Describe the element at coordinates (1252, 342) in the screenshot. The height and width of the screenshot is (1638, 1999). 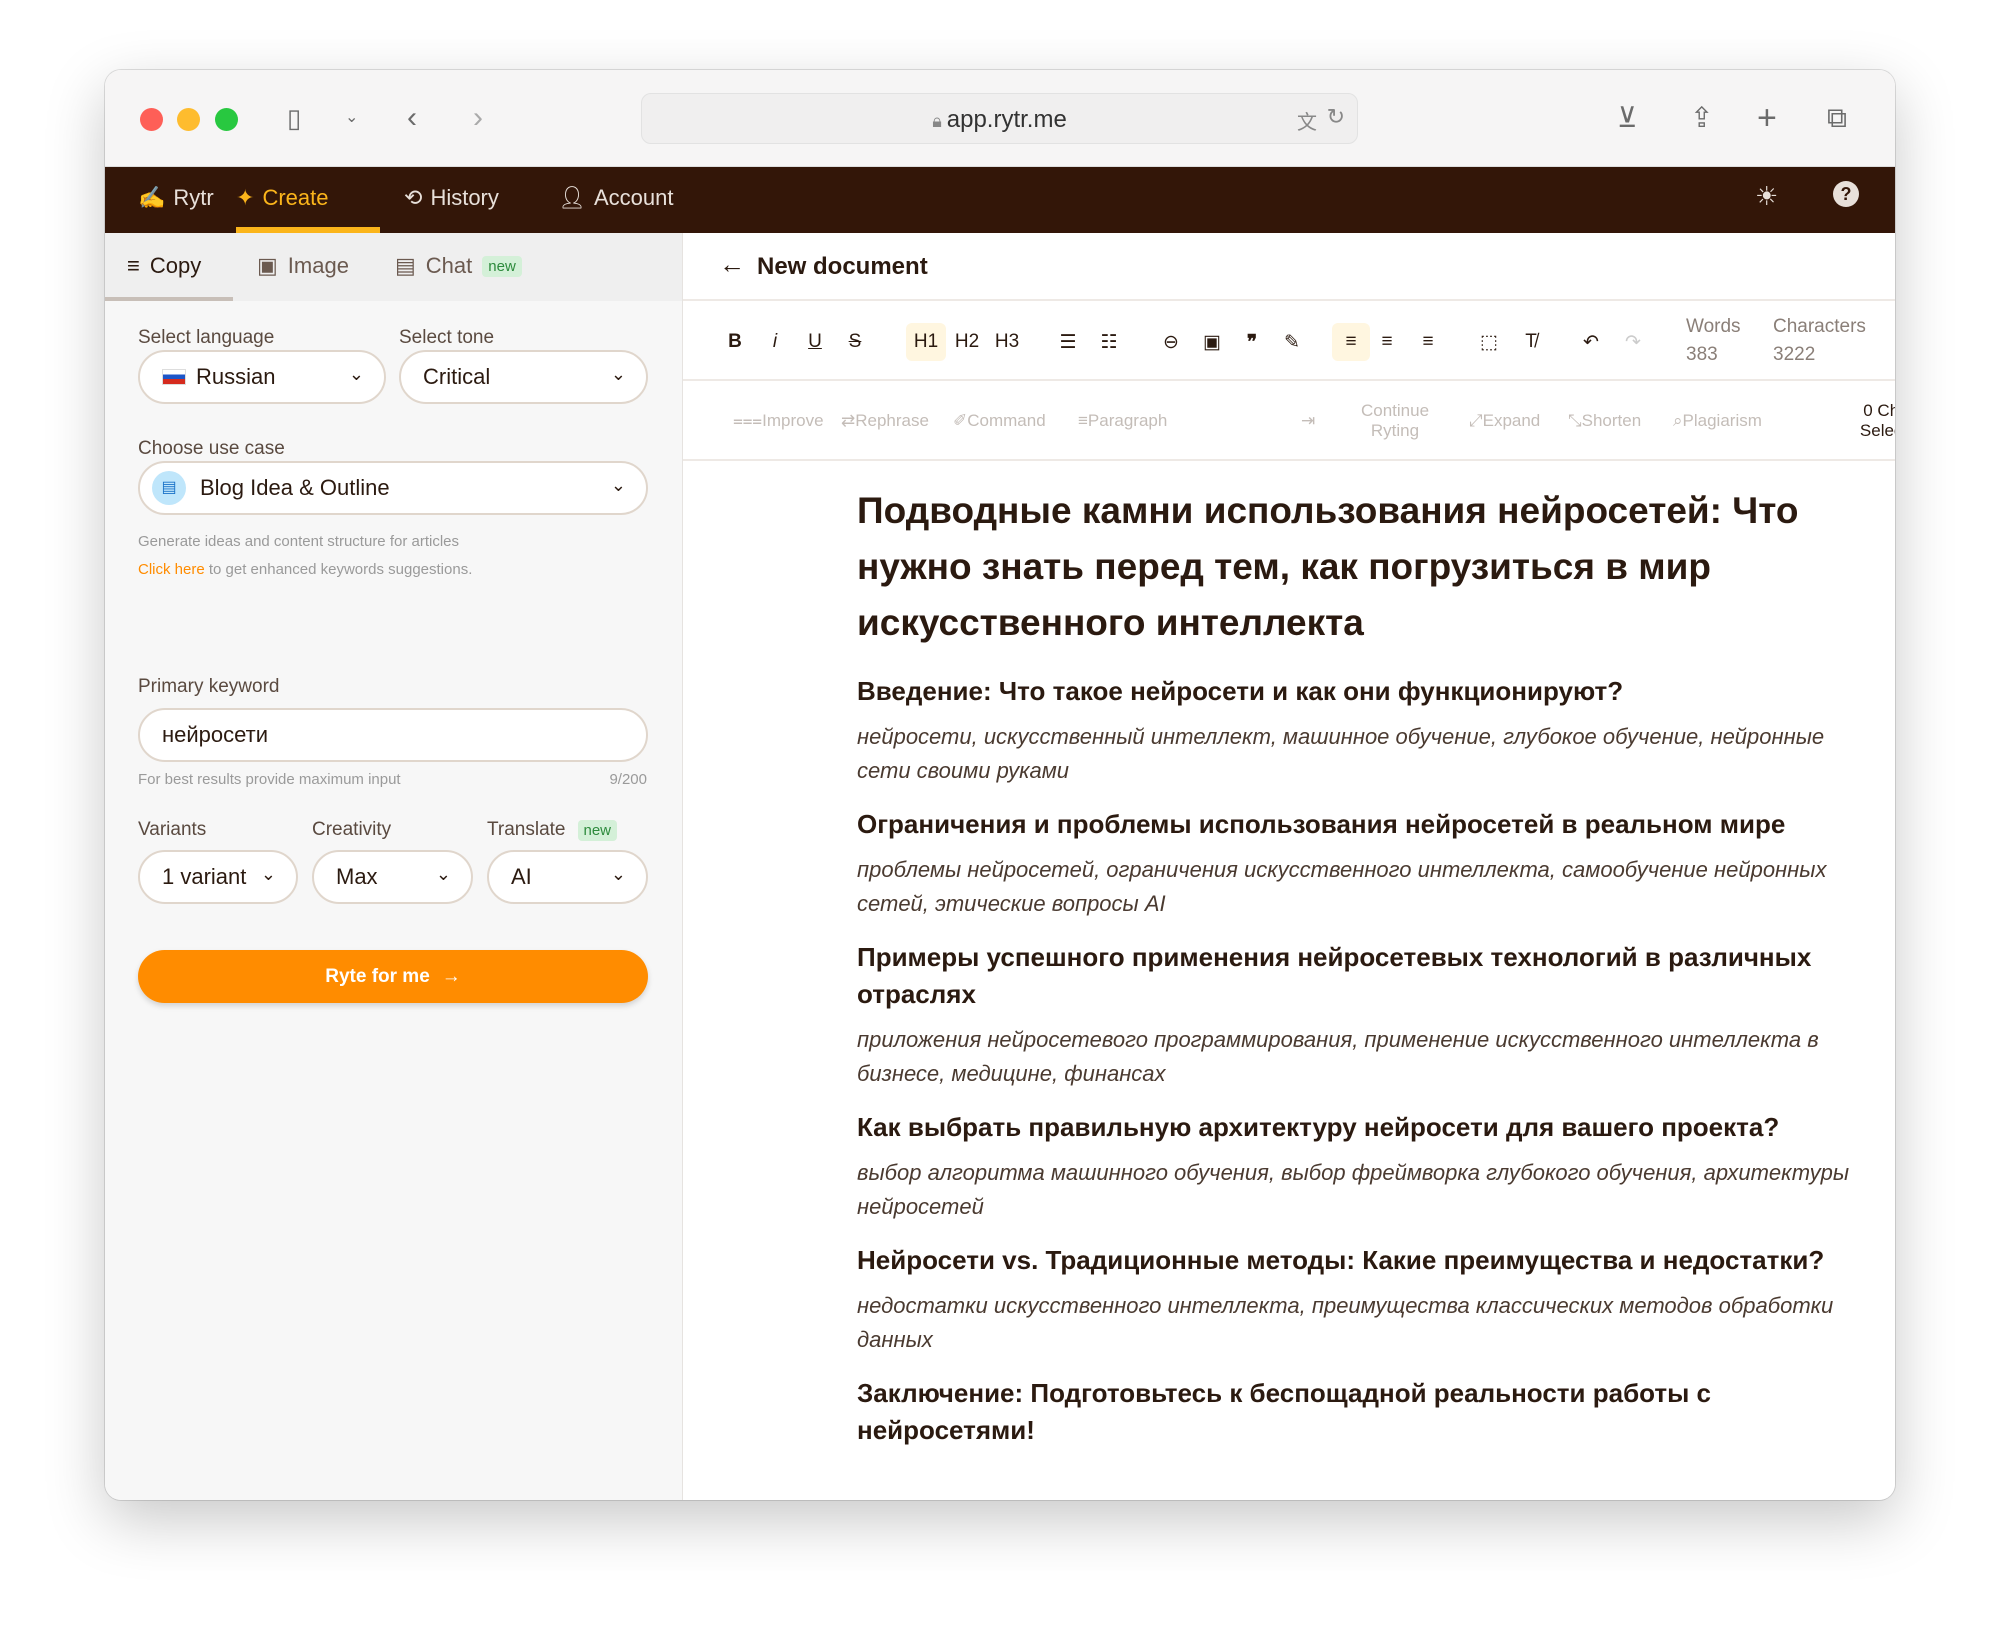
I see `quote-icon: ❞` at that location.